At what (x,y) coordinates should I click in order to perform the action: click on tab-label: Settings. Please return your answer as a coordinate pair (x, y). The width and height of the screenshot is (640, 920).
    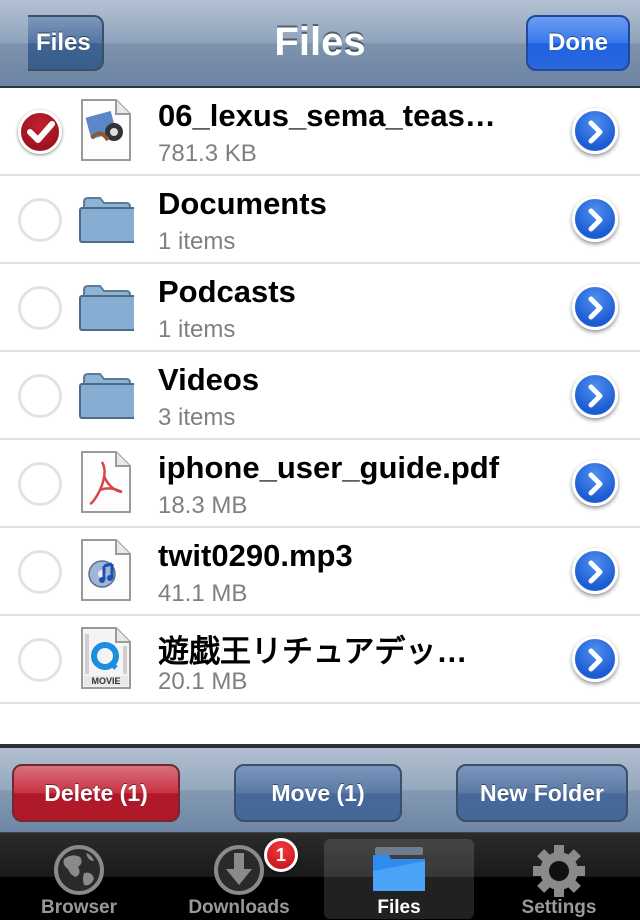
    Looking at the image, I should click on (559, 907).